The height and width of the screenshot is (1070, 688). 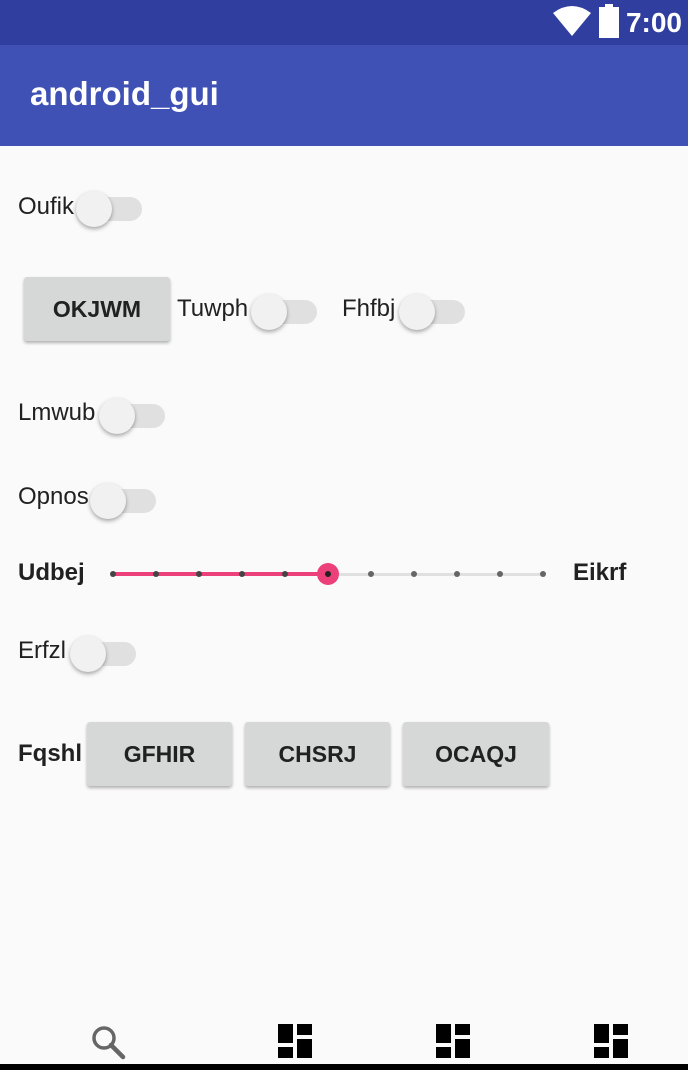 I want to click on fhfbj-switch, so click(x=432, y=309).